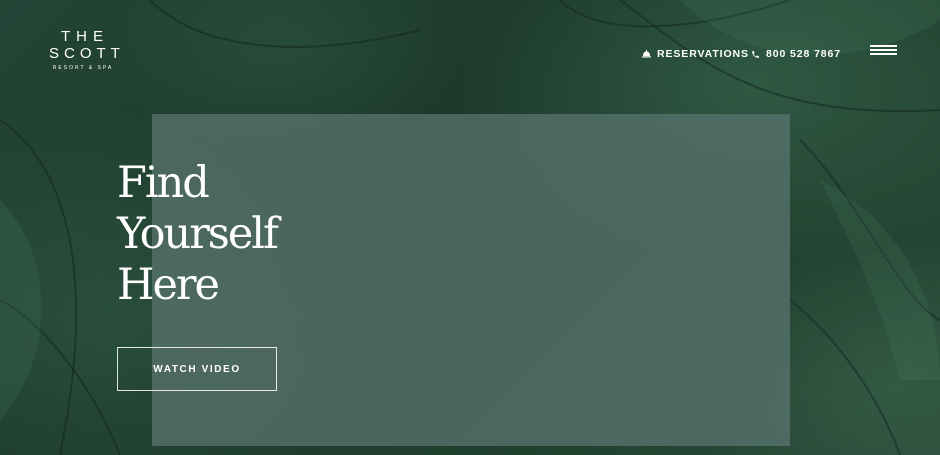 The image size is (940, 455). I want to click on reservations-label: RESERVATIONS, so click(703, 54).